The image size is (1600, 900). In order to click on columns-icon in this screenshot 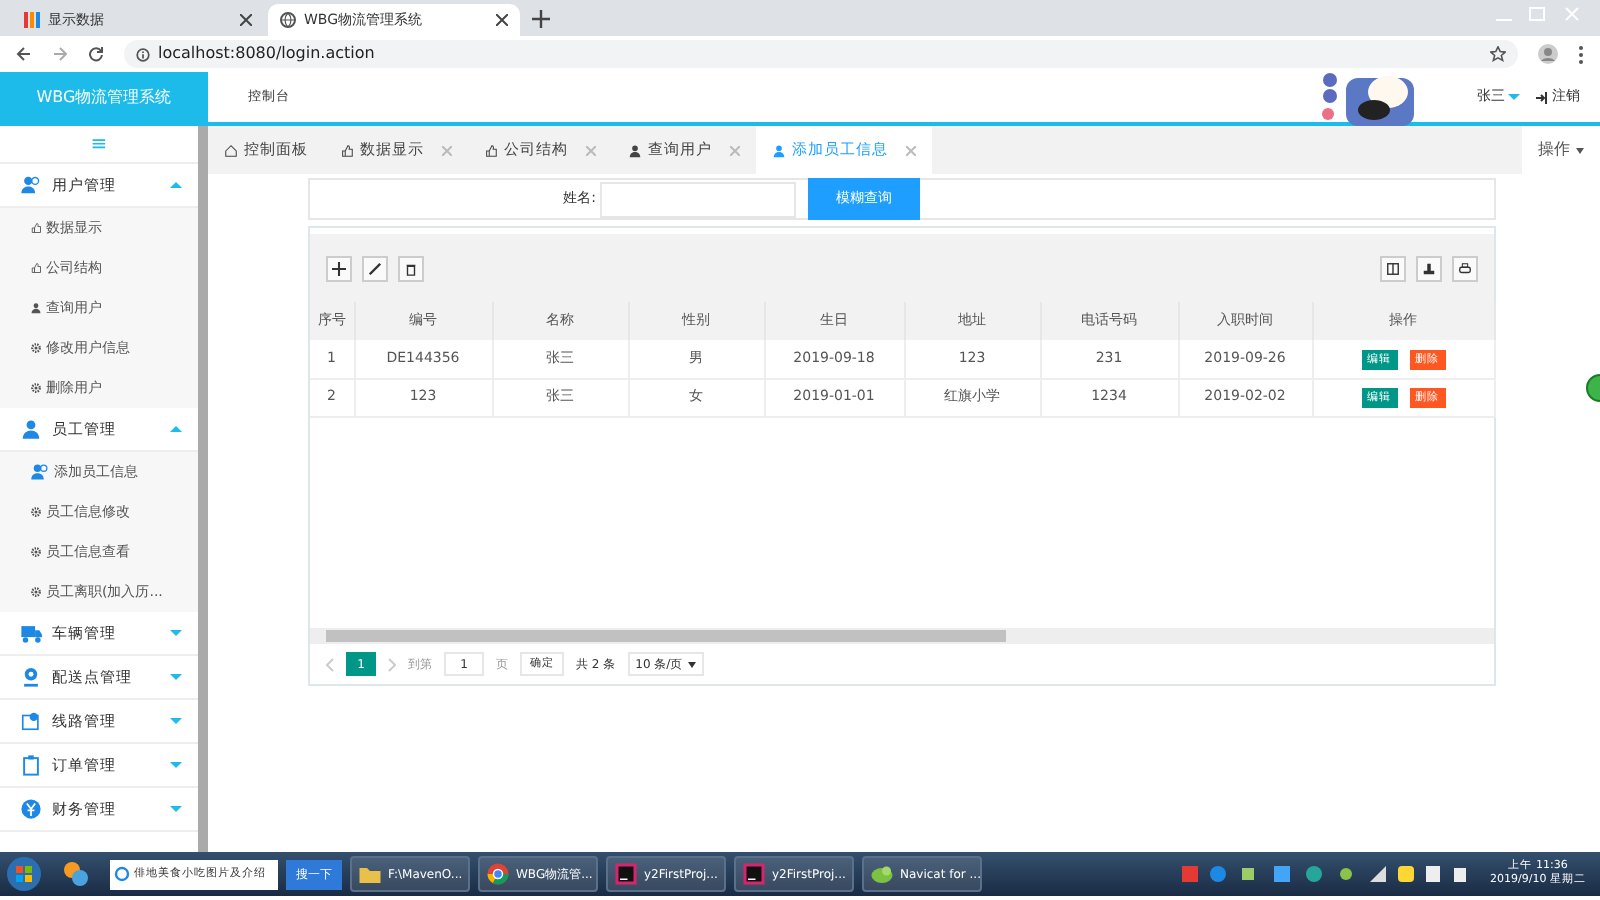, I will do `click(1393, 268)`.